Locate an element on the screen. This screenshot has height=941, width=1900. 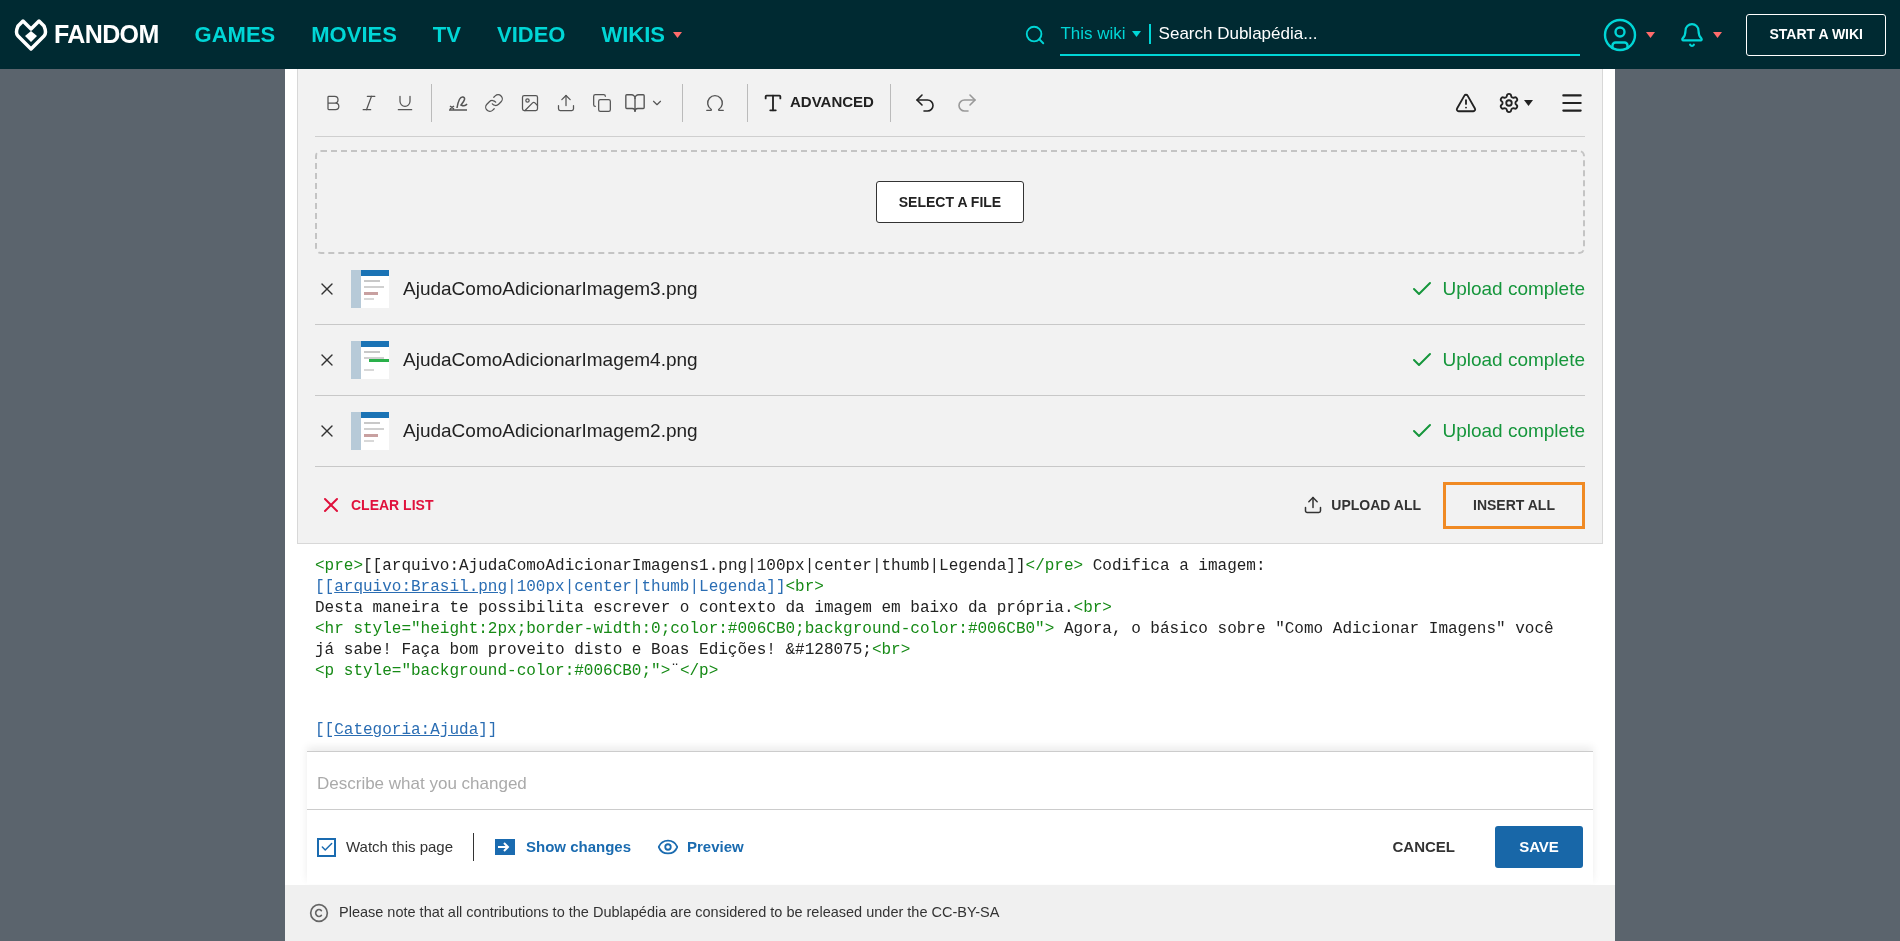
logo-text: FANDOM is located at coordinates (106, 34).